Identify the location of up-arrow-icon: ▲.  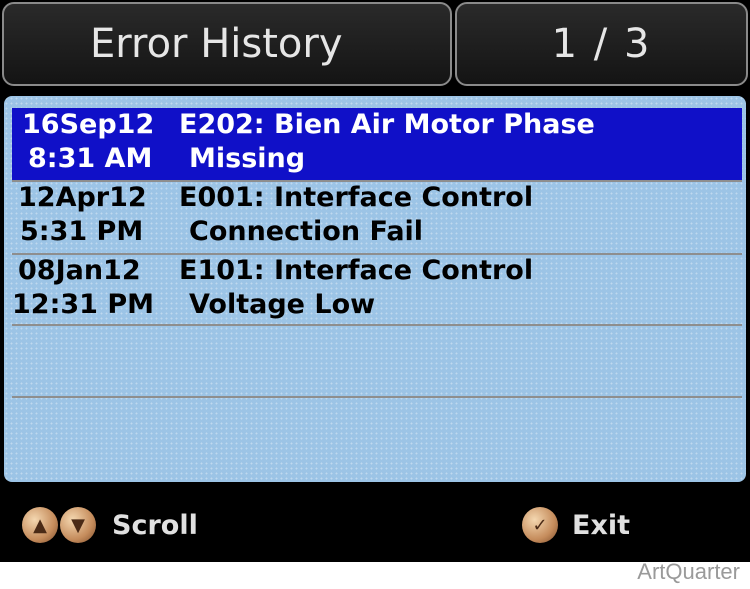
(40, 525).